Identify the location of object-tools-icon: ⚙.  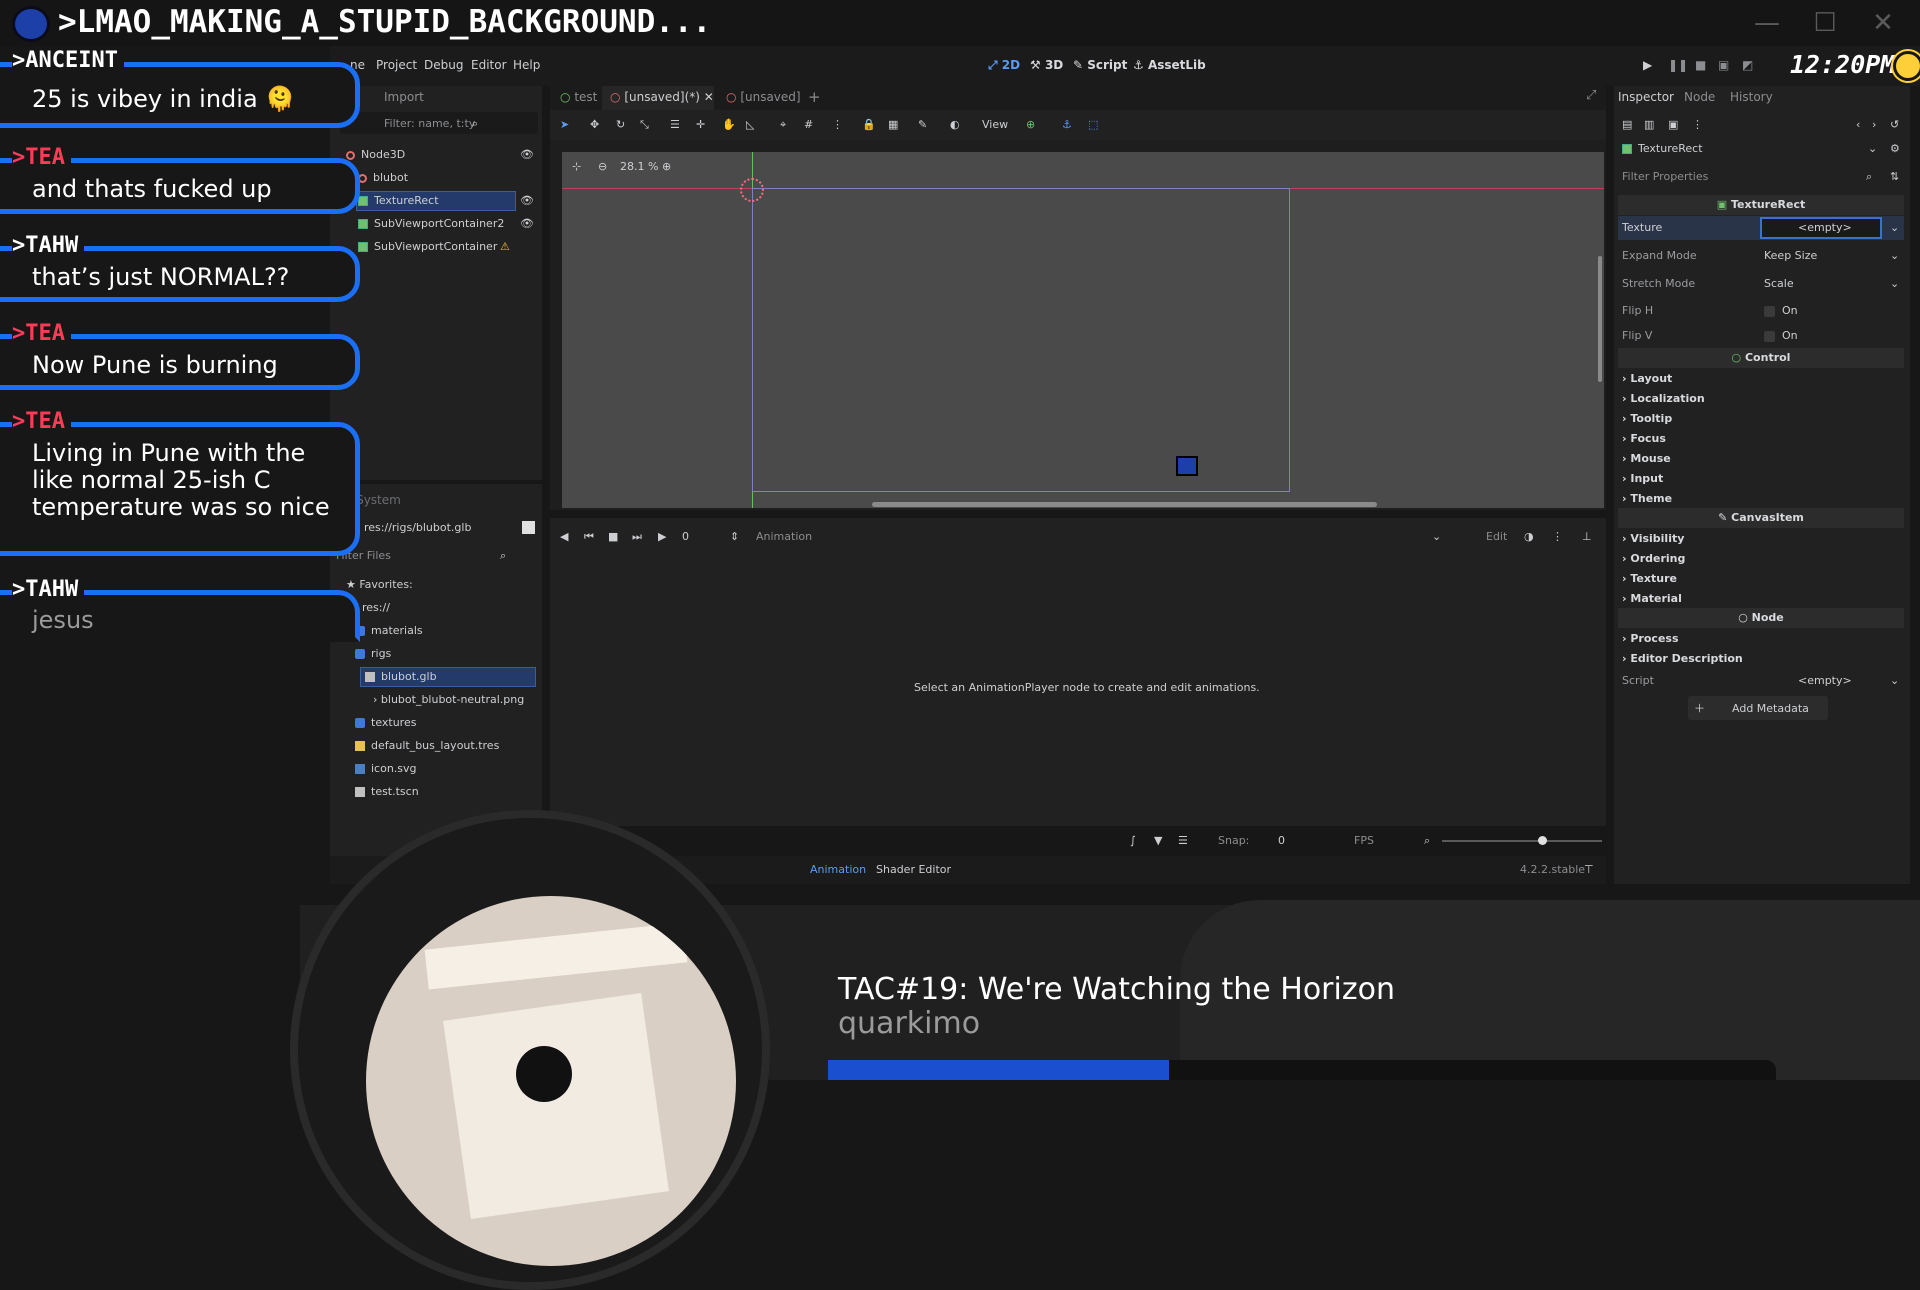
(1895, 148).